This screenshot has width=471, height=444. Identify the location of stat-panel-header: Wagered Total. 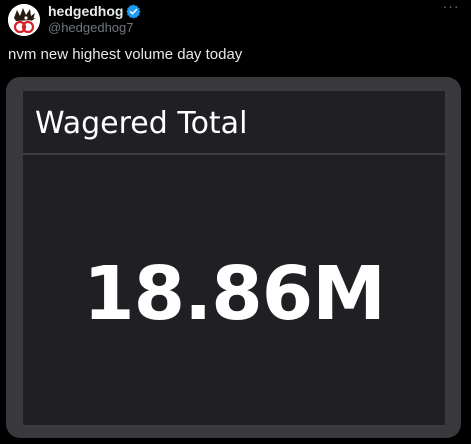
(234, 123).